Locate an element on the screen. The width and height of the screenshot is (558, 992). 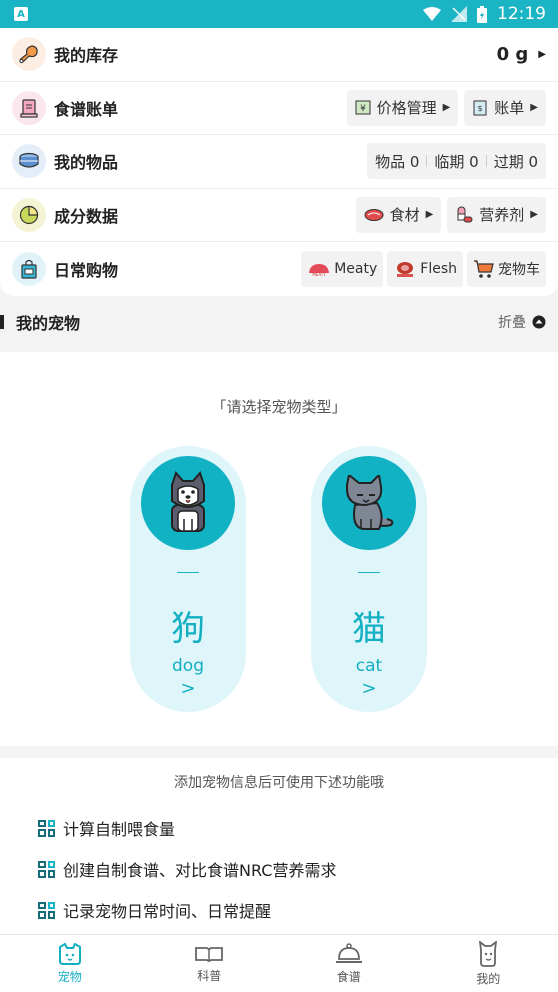
ingredients-button: 食材 ▶ is located at coordinates (398, 214).